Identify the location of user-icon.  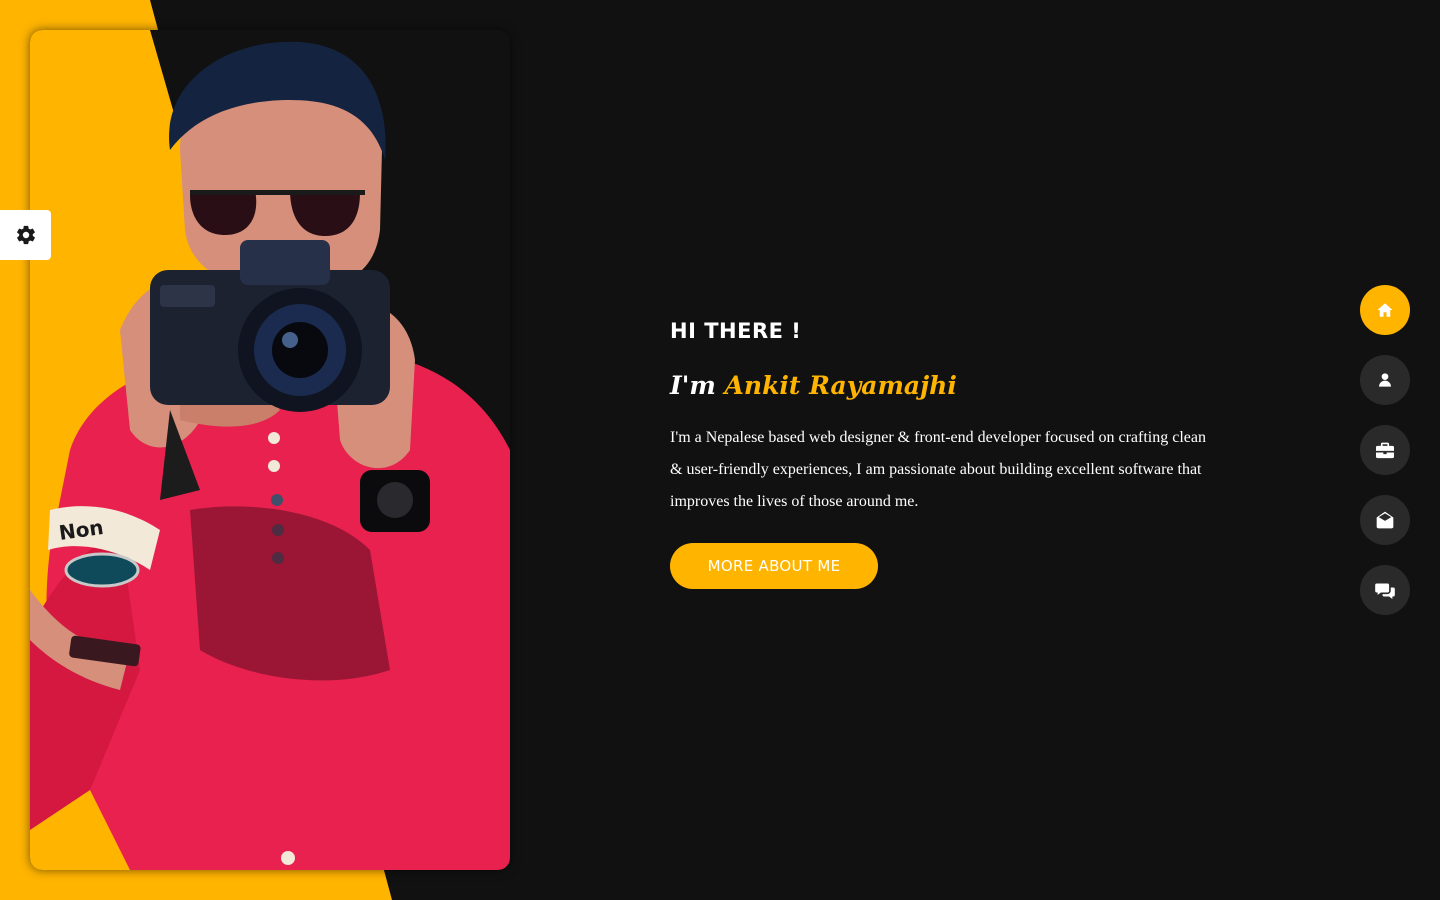
(1385, 380).